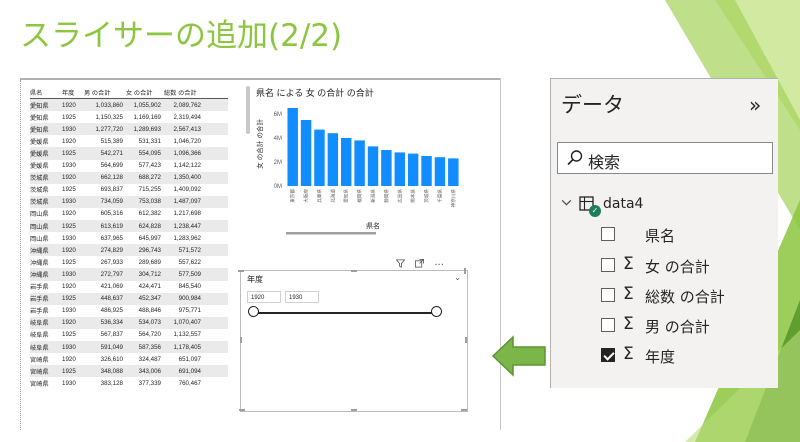 Image resolution: width=800 pixels, height=442 pixels. Describe the element at coordinates (129, 335) in the screenshot. I see `table-row: 岐阜県 1925 567,837 564,720 1,132,557` at that location.